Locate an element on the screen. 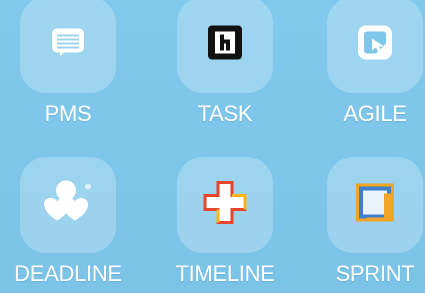 Image resolution: width=425 pixels, height=293 pixels. timeline-icon is located at coordinates (225, 205).